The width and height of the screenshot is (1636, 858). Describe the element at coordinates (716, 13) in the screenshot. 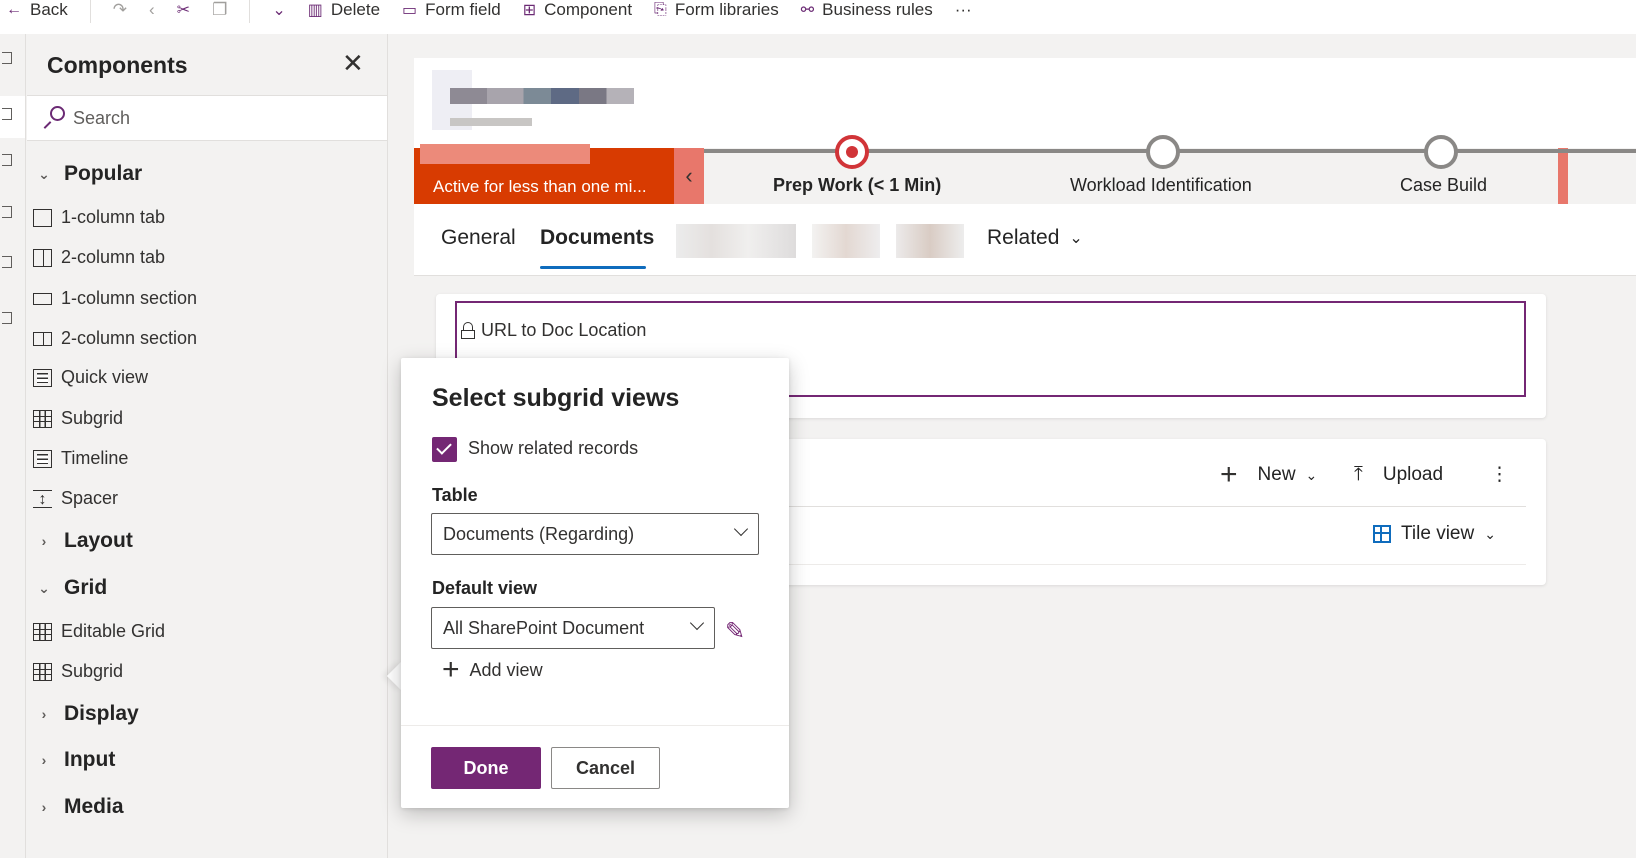

I see `form-libraries-button: ⎘ Form libraries` at that location.